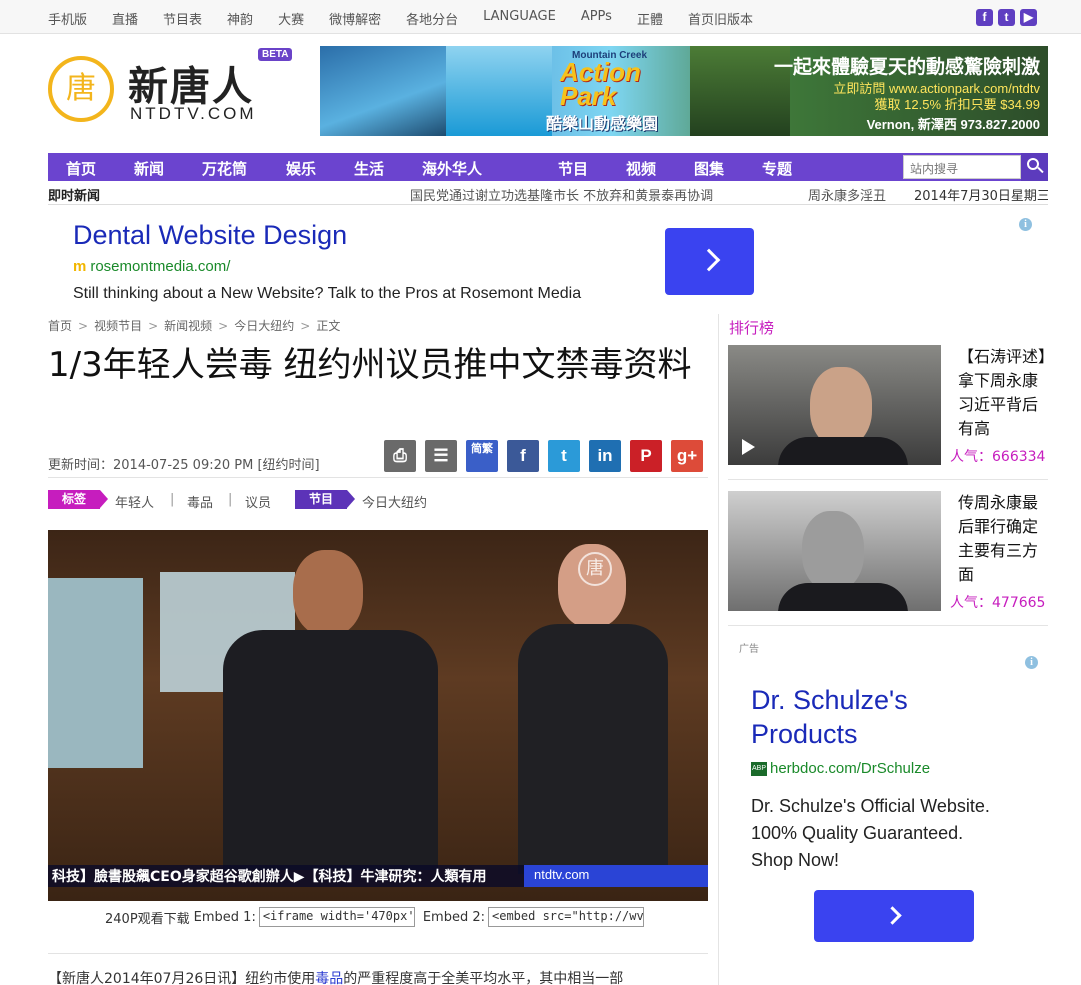  What do you see at coordinates (483, 978) in the screenshot?
I see `lead-text: 的严重程度高于全美平均水平，其中相当一部` at bounding box center [483, 978].